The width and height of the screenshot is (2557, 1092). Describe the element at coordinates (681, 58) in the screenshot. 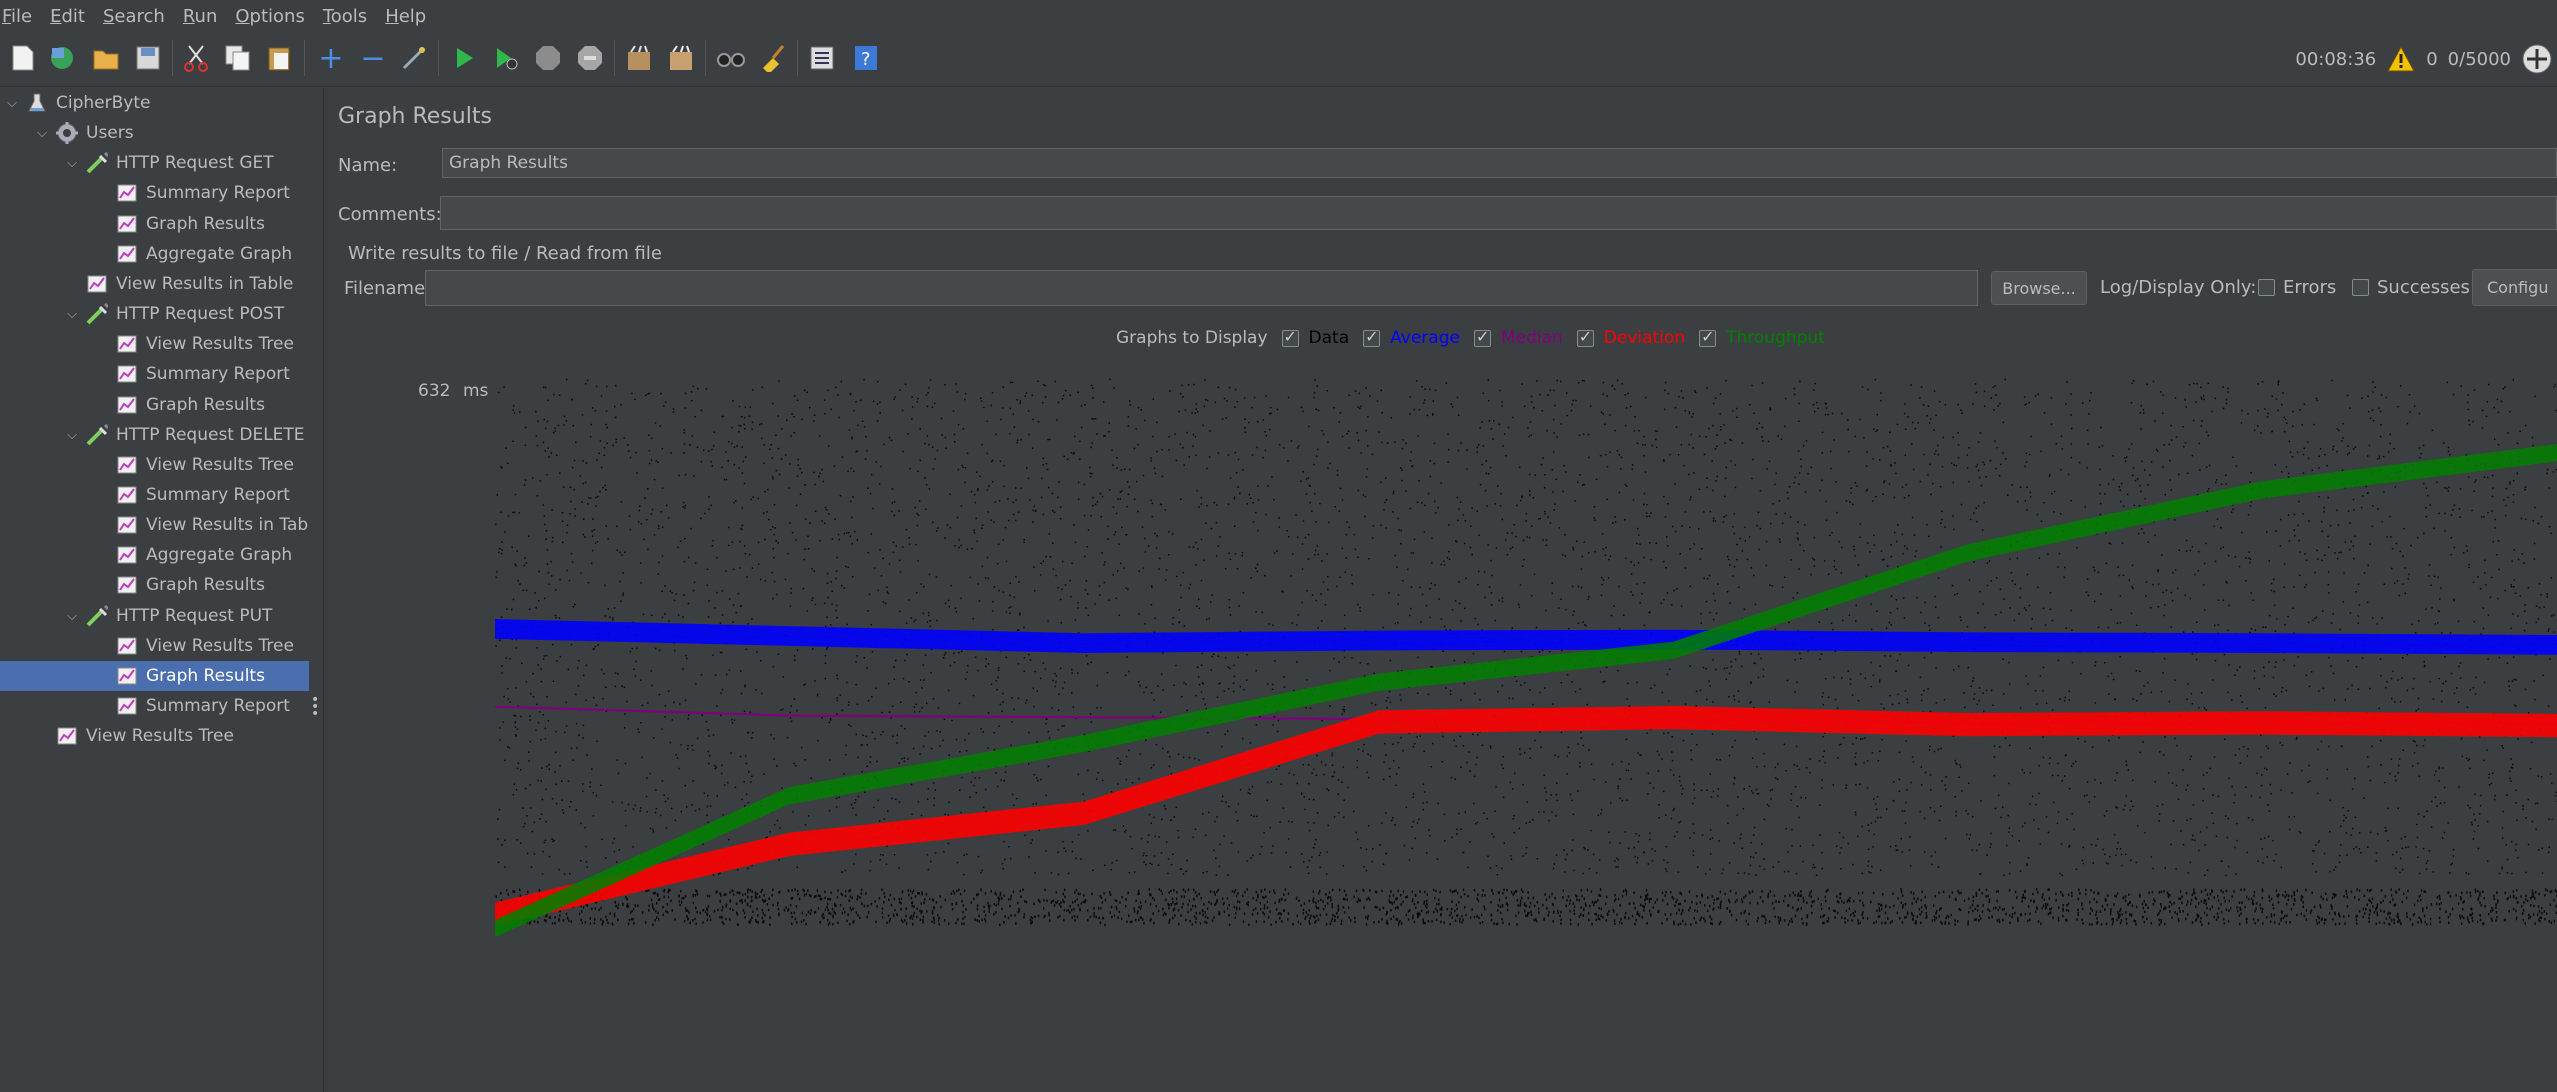

I see `clear-all-icon` at that location.